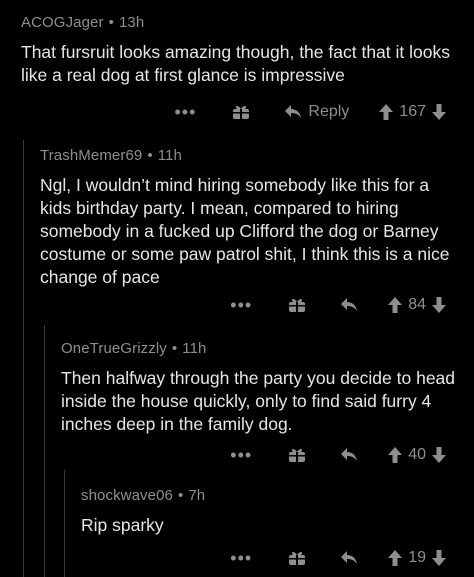 The image size is (474, 577). What do you see at coordinates (261, 348) in the screenshot?
I see `comment-meta: OneTrueGrizzly • 11h` at bounding box center [261, 348].